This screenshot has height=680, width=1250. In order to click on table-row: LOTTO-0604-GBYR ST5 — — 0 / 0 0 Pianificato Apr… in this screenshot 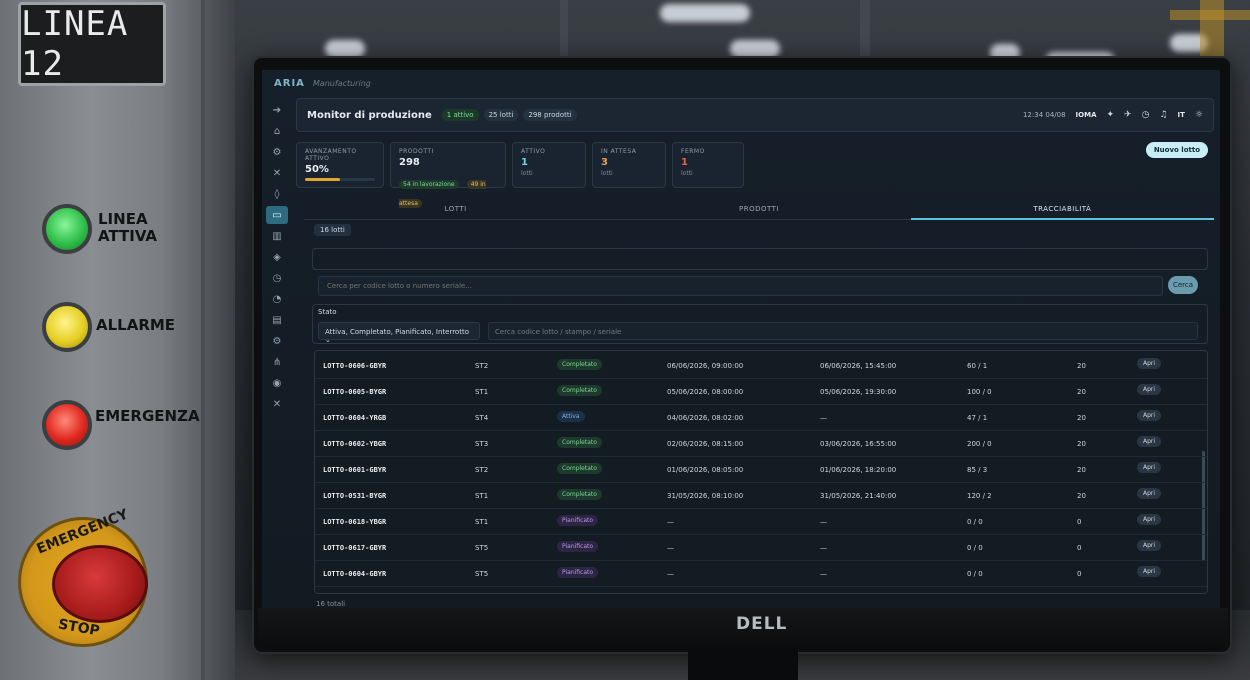, I will do `click(761, 574)`.